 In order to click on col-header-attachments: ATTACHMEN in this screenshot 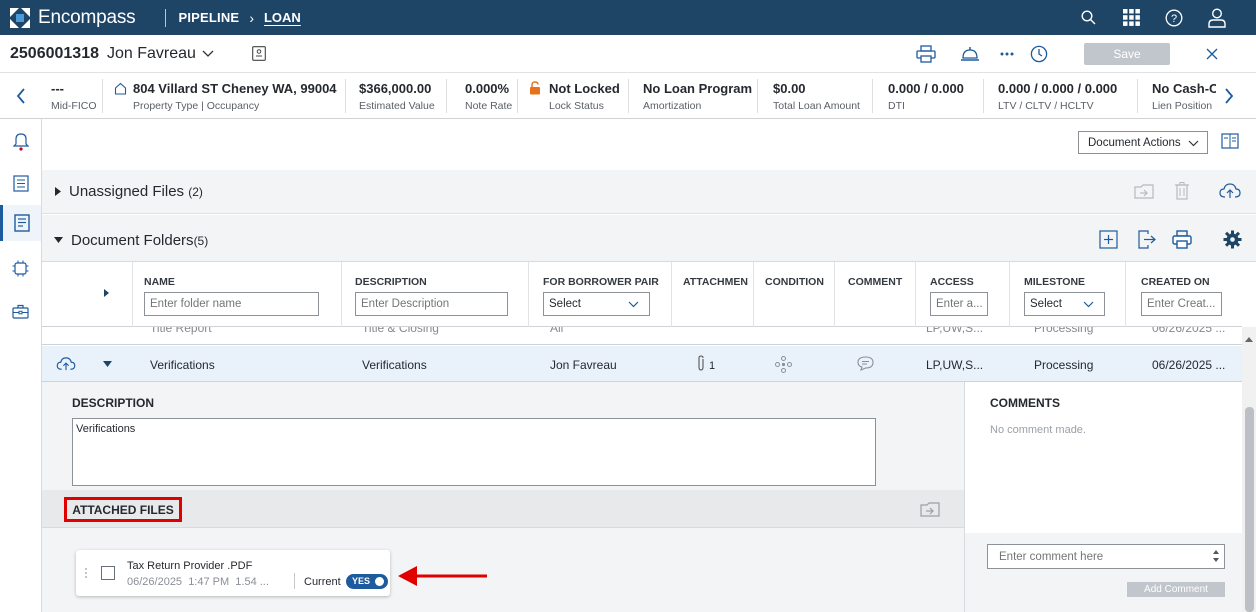, I will do `click(717, 282)`.